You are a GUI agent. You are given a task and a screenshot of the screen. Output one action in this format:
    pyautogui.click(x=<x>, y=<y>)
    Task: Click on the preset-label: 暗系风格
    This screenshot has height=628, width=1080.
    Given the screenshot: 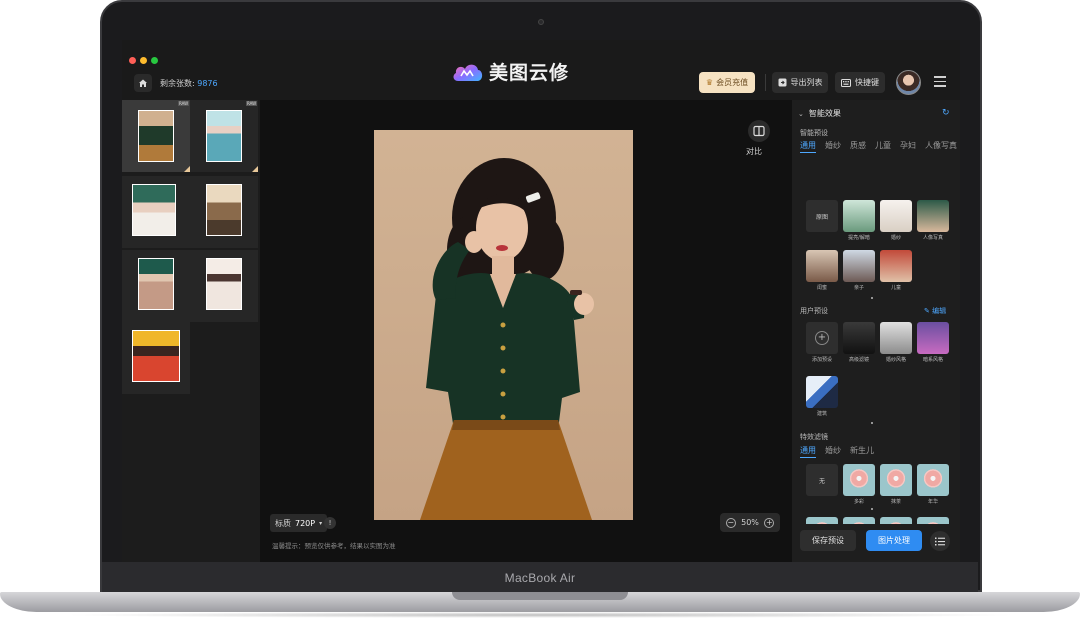 What is the action you would take?
    pyautogui.click(x=932, y=360)
    